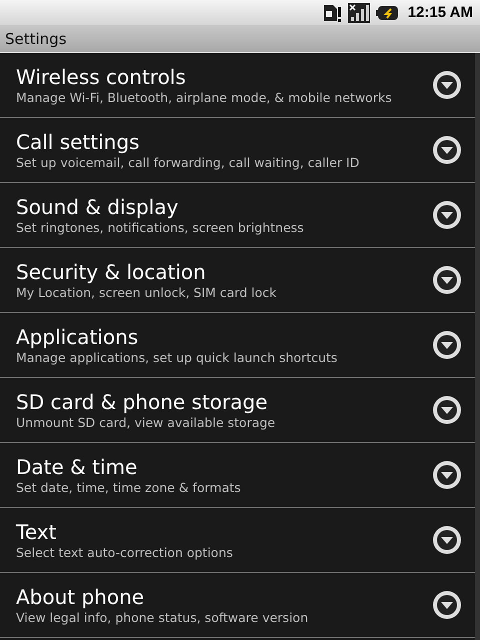 This screenshot has width=480, height=640. I want to click on battery-icon, so click(387, 12).